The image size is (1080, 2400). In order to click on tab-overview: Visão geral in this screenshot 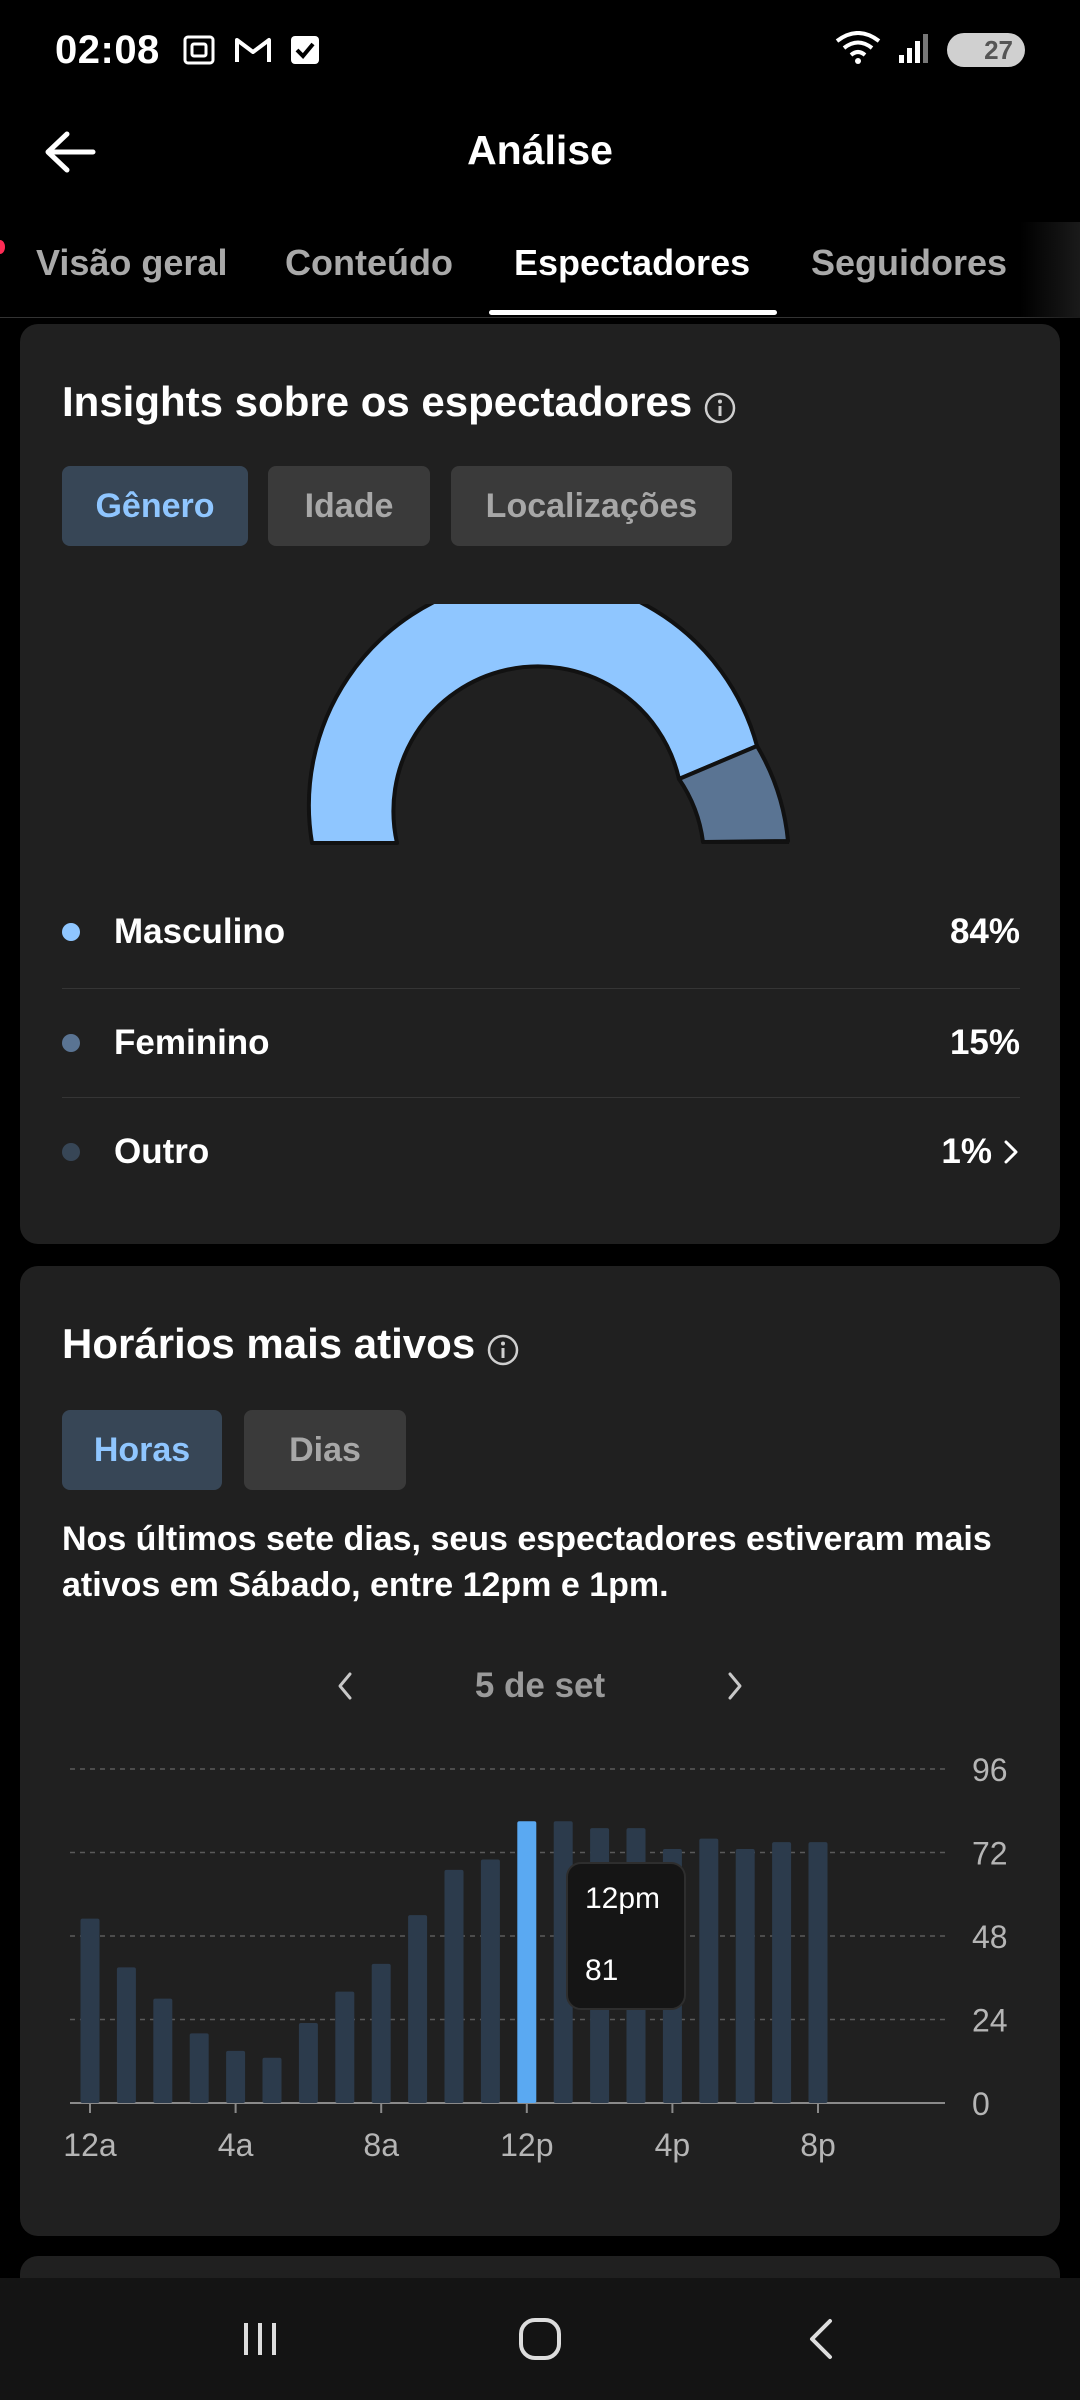, I will do `click(131, 270)`.